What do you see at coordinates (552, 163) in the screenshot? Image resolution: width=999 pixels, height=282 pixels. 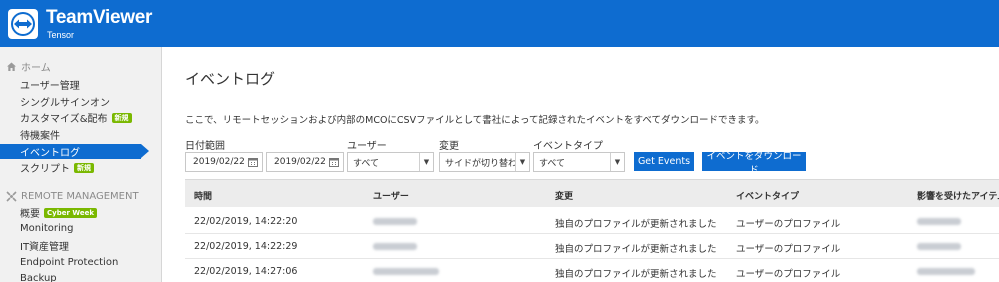 I see `event-type-select-value: すべて` at bounding box center [552, 163].